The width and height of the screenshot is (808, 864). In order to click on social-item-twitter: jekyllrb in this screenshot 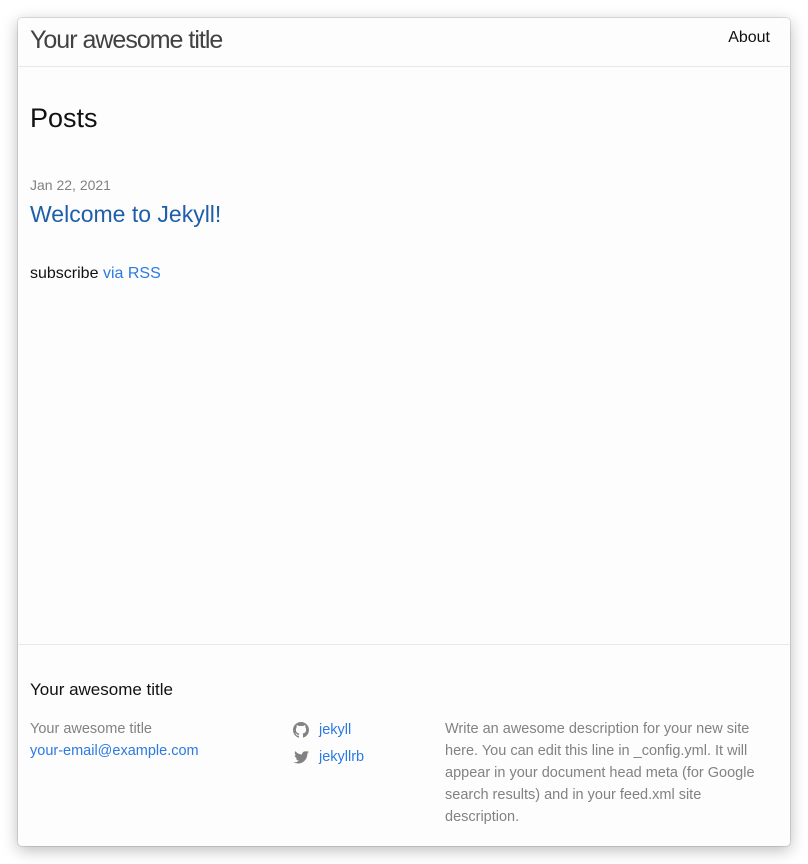, I will do `click(363, 756)`.